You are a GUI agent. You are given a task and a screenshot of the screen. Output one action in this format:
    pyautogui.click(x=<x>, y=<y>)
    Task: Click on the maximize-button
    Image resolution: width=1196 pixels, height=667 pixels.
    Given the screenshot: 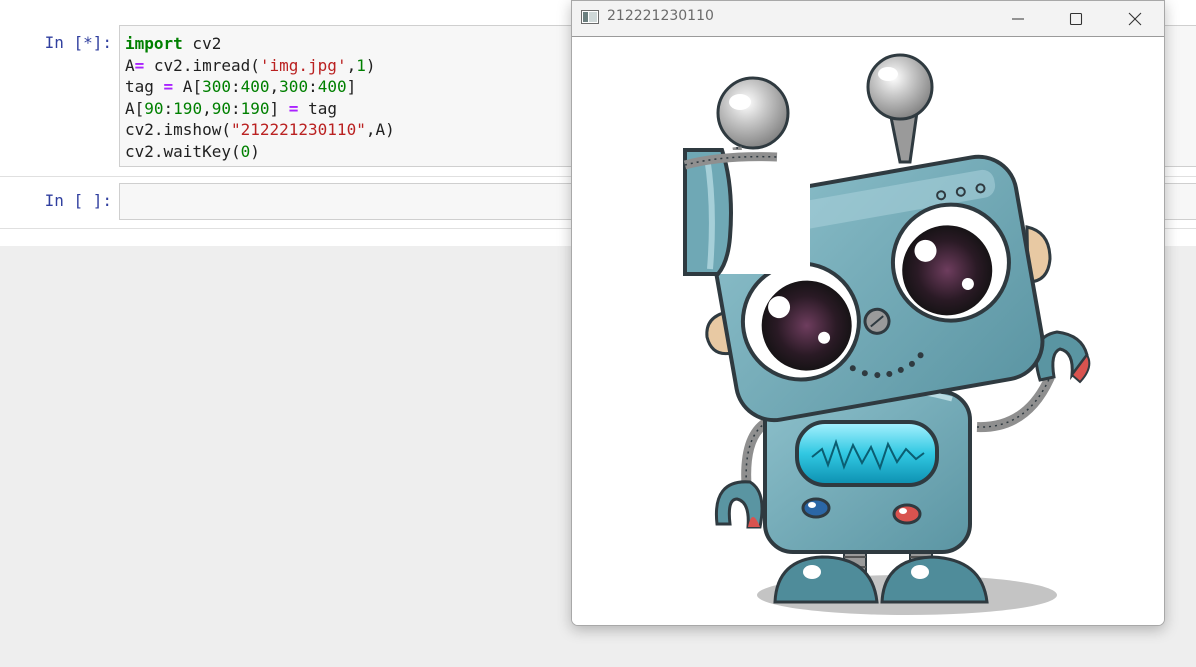 What is the action you would take?
    pyautogui.click(x=1076, y=18)
    